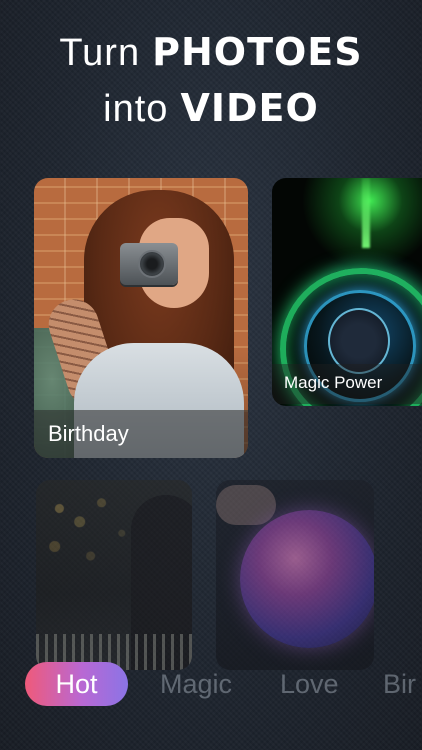  Describe the element at coordinates (100, 53) in the screenshot. I see `headline-turn: Turn` at that location.